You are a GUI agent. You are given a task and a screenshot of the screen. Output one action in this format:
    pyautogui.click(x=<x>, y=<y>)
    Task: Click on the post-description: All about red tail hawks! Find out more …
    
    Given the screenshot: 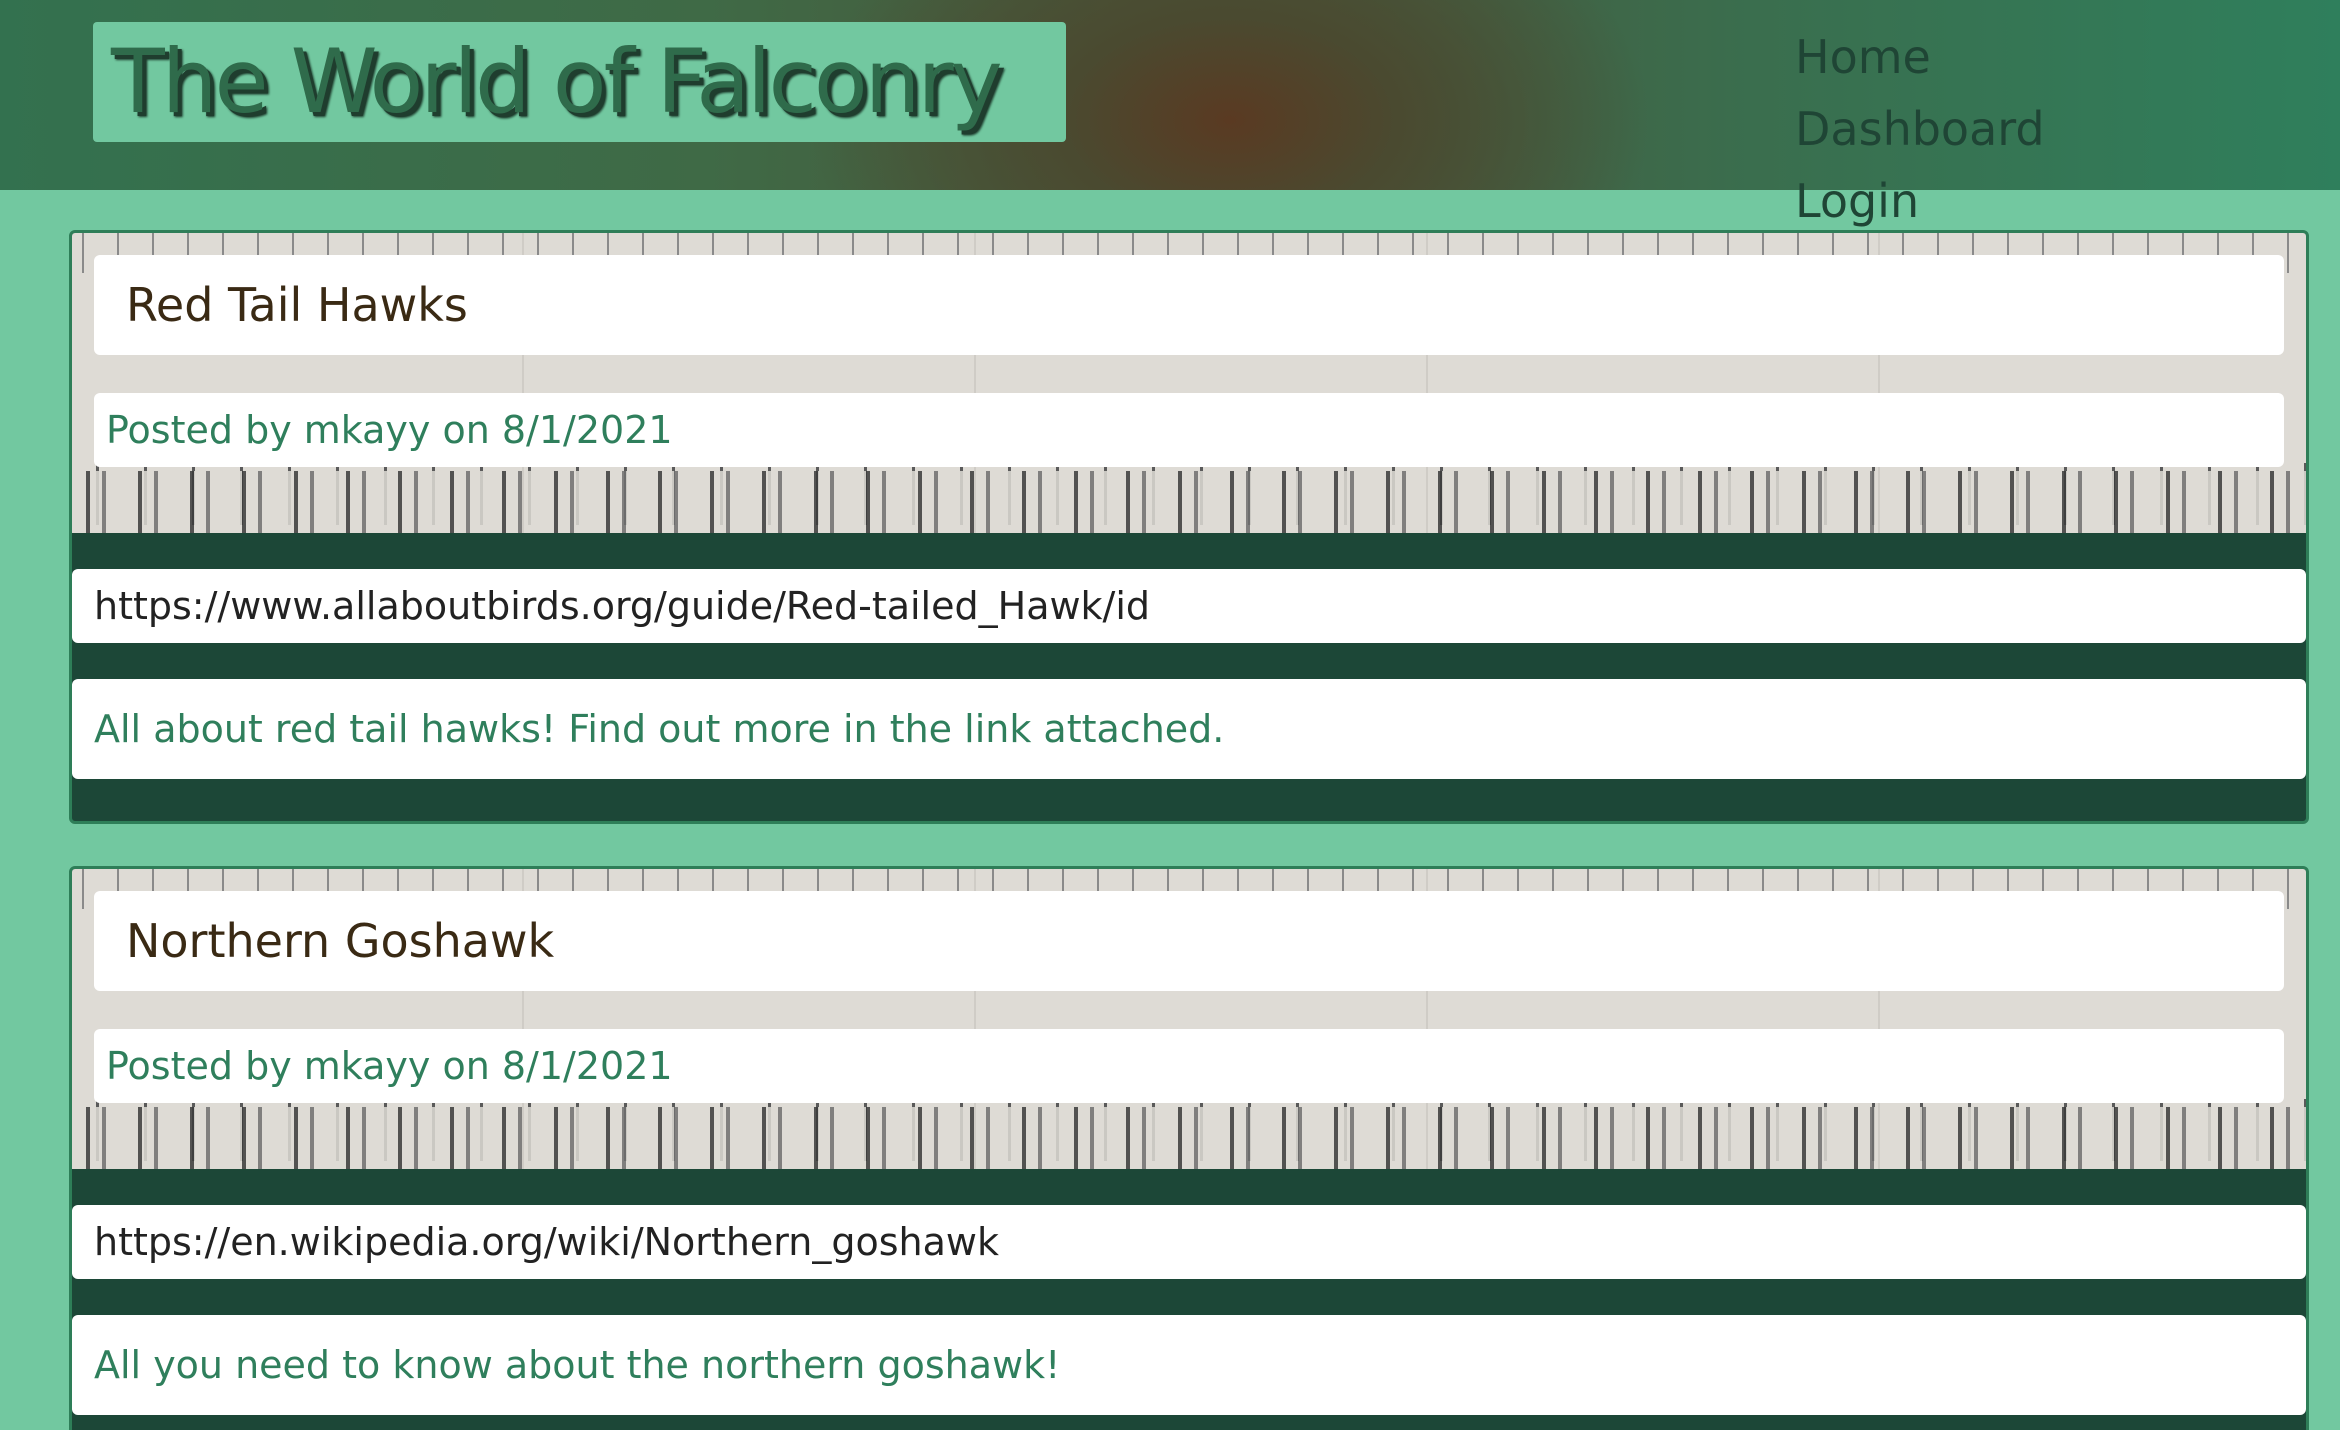 What is the action you would take?
    pyautogui.click(x=1189, y=729)
    